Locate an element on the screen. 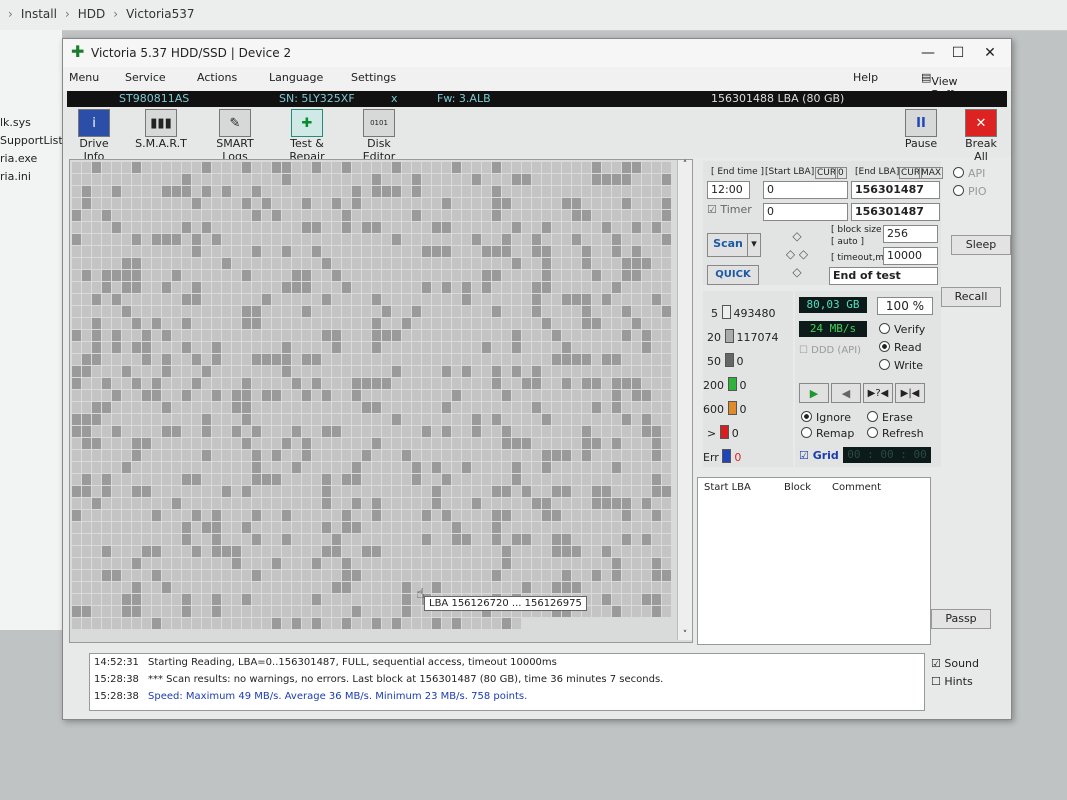 Image resolution: width=1067 pixels, height=800 pixels. crumb-hdd: HDD is located at coordinates (92, 14).